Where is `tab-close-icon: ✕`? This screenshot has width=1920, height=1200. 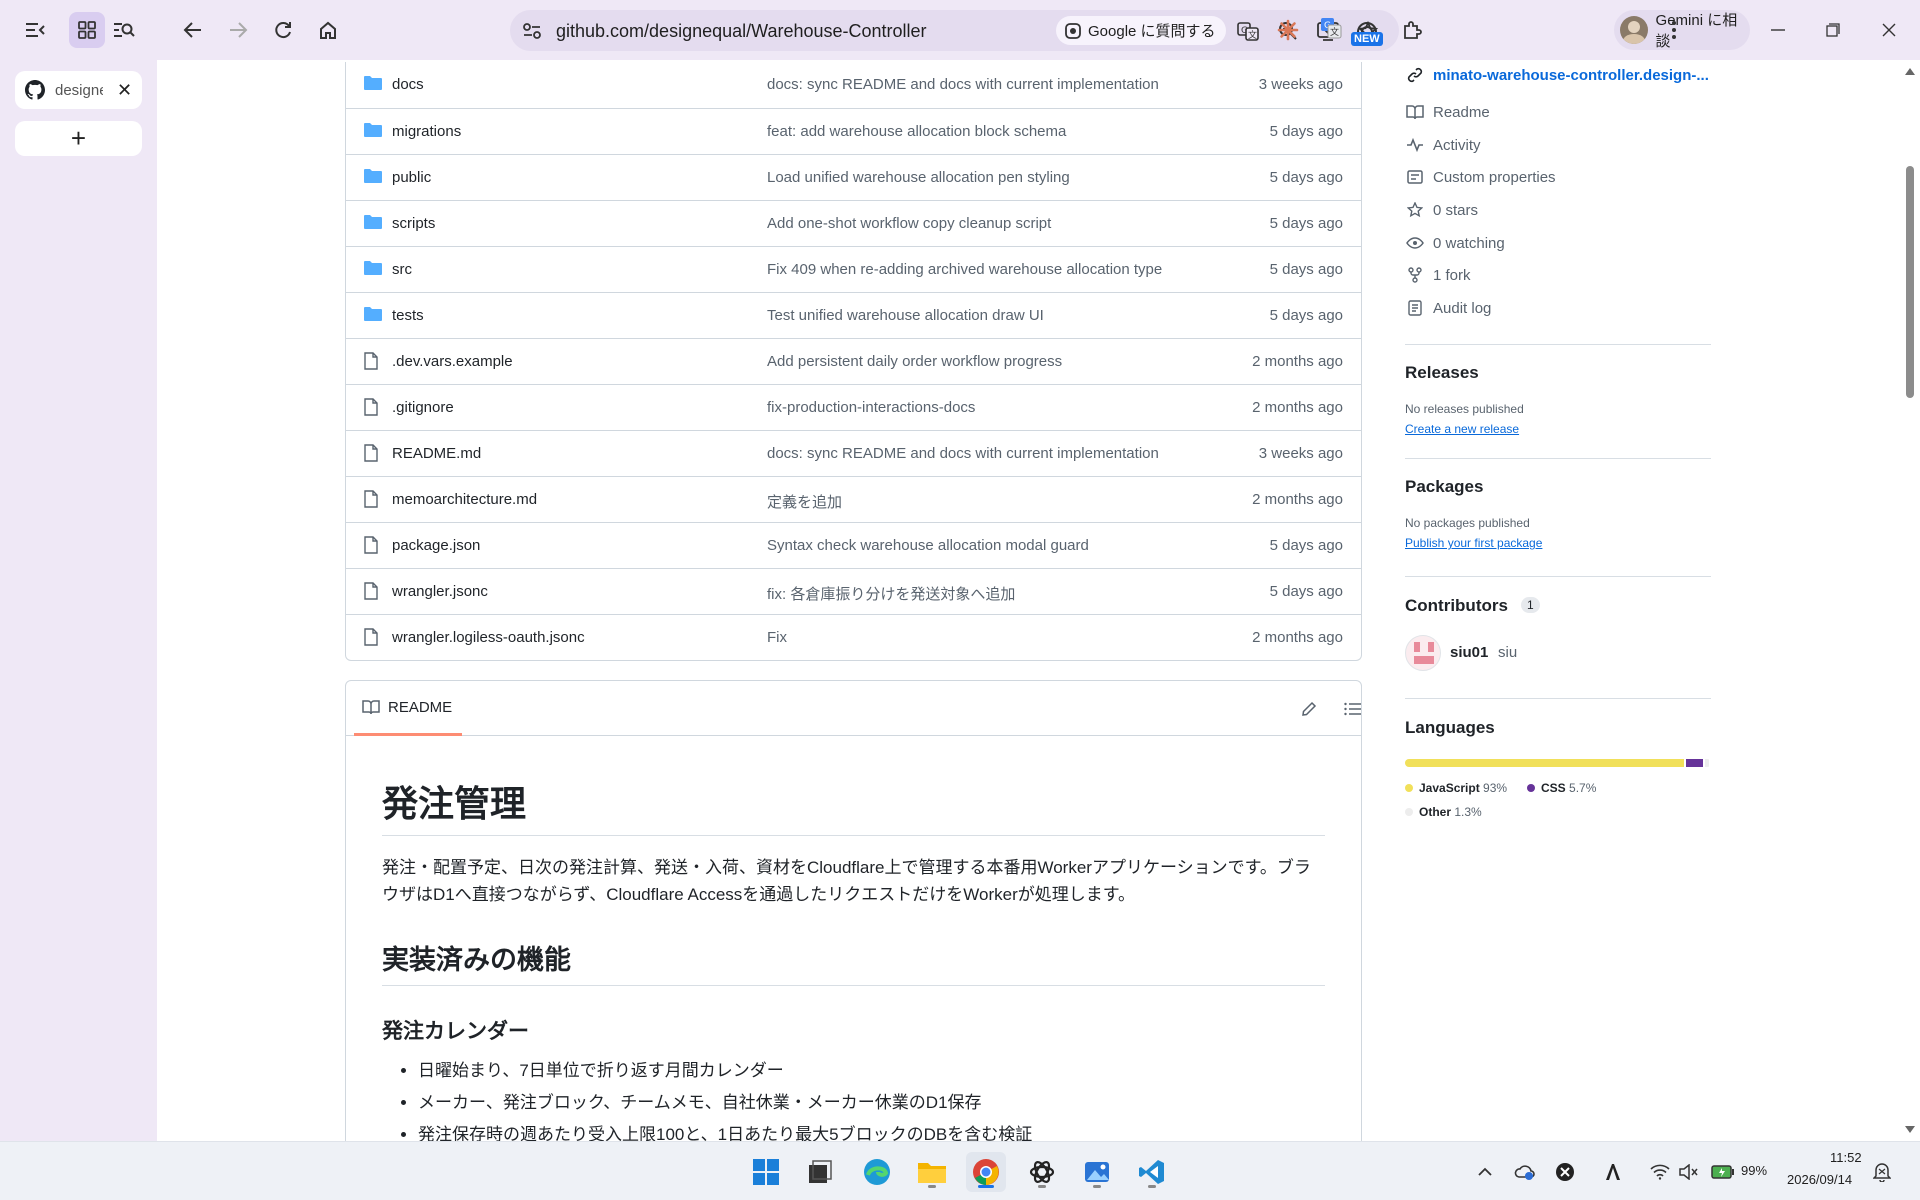 tab-close-icon: ✕ is located at coordinates (124, 90).